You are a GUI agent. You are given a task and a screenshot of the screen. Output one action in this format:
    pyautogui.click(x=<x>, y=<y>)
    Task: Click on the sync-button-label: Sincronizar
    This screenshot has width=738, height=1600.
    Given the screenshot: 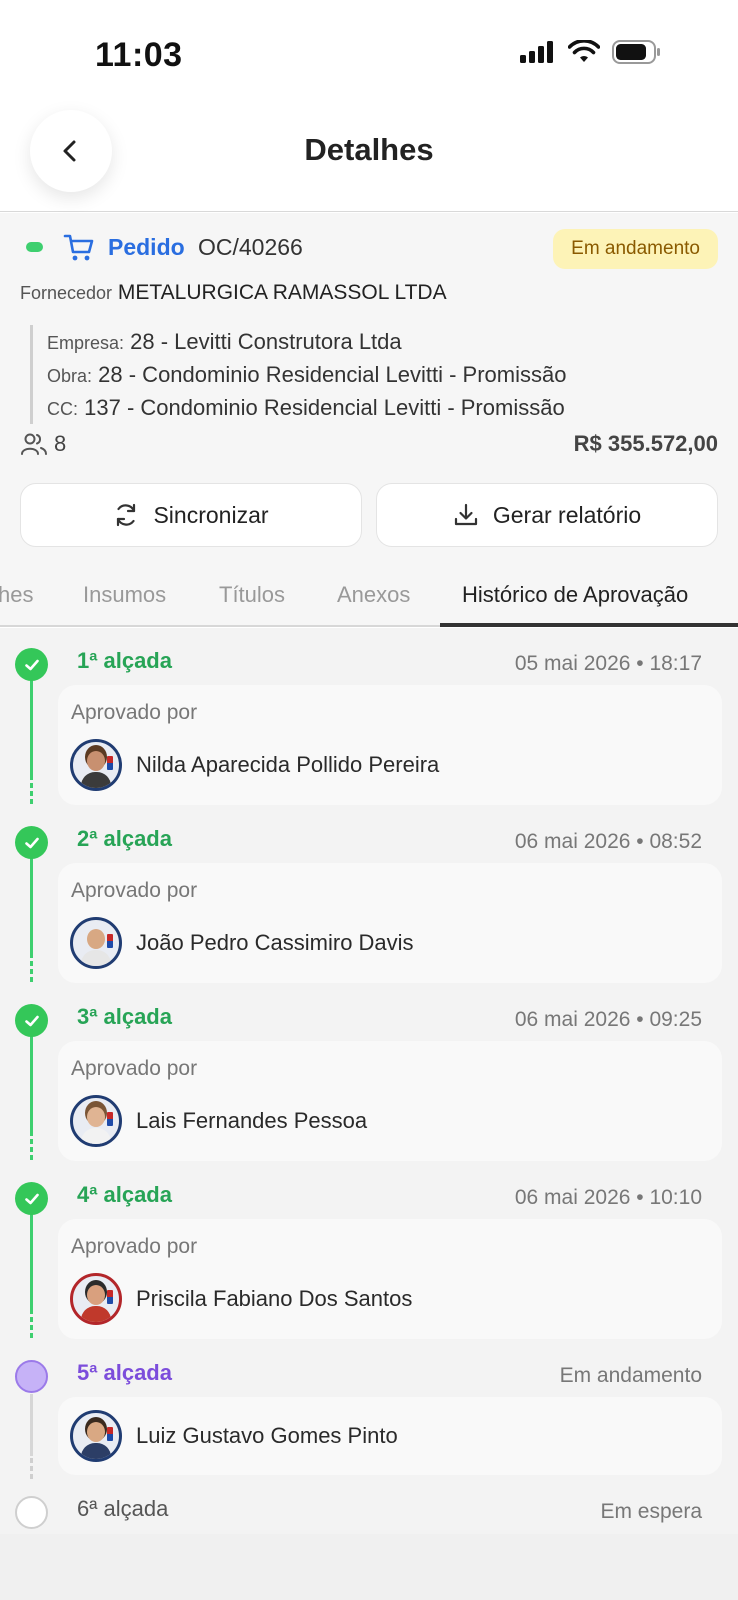 What is the action you would take?
    pyautogui.click(x=211, y=514)
    